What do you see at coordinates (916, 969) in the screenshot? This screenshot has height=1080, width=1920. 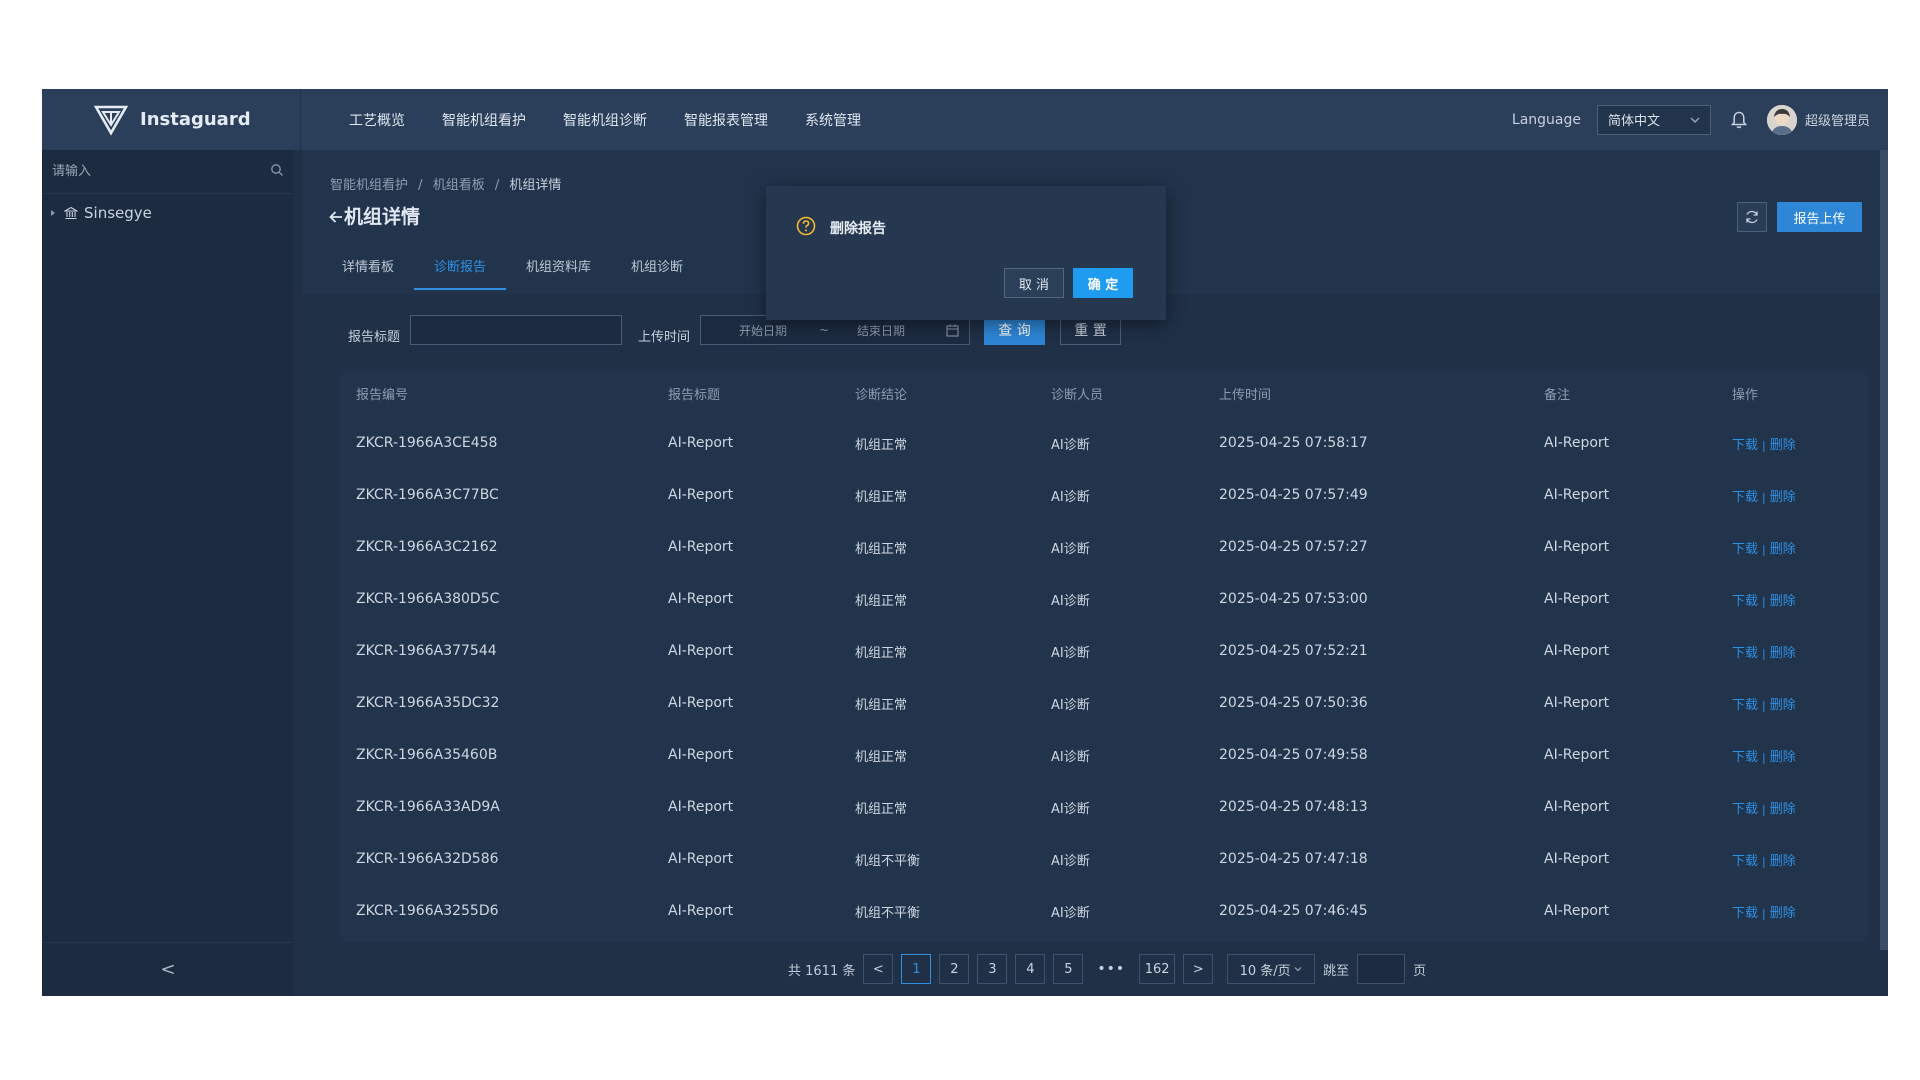 I see `pagination-page-1: 1` at bounding box center [916, 969].